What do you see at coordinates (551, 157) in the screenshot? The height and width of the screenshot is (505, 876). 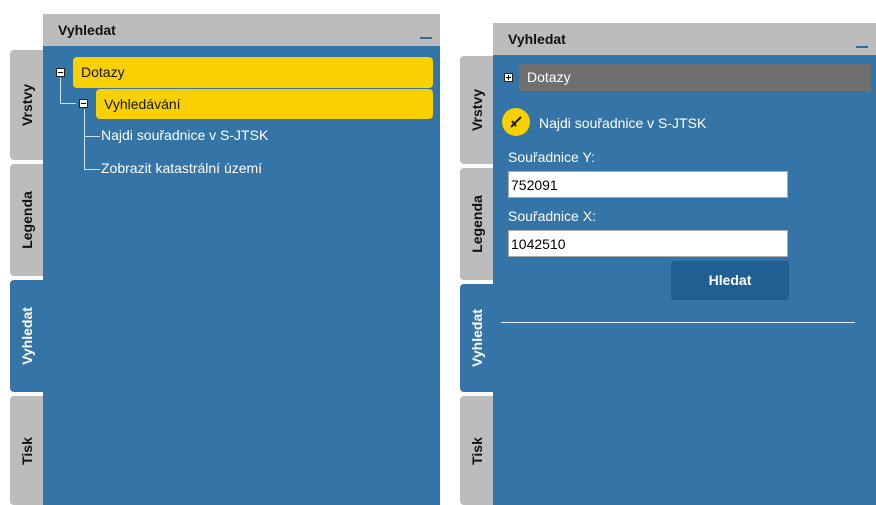 I see `label-y: Souřadnice Y:` at bounding box center [551, 157].